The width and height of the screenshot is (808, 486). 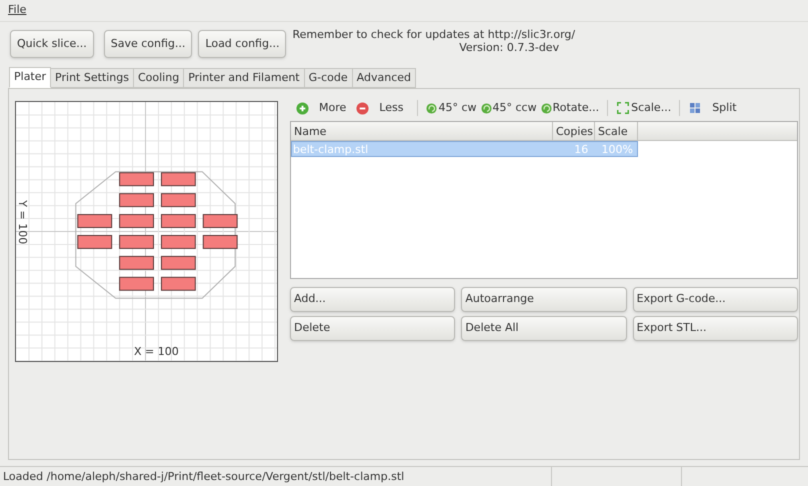 I want to click on toolbar-action: 45° cw, so click(x=451, y=108).